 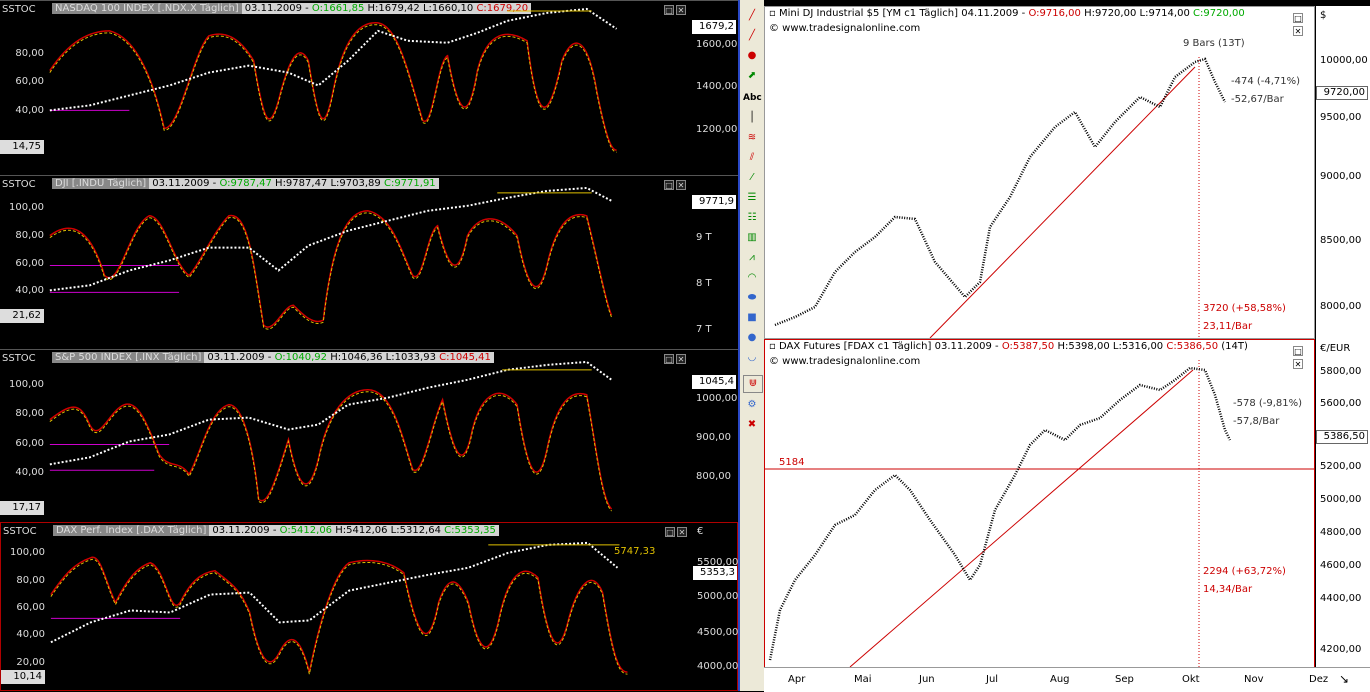 I want to click on month-label: Apr, so click(x=797, y=679).